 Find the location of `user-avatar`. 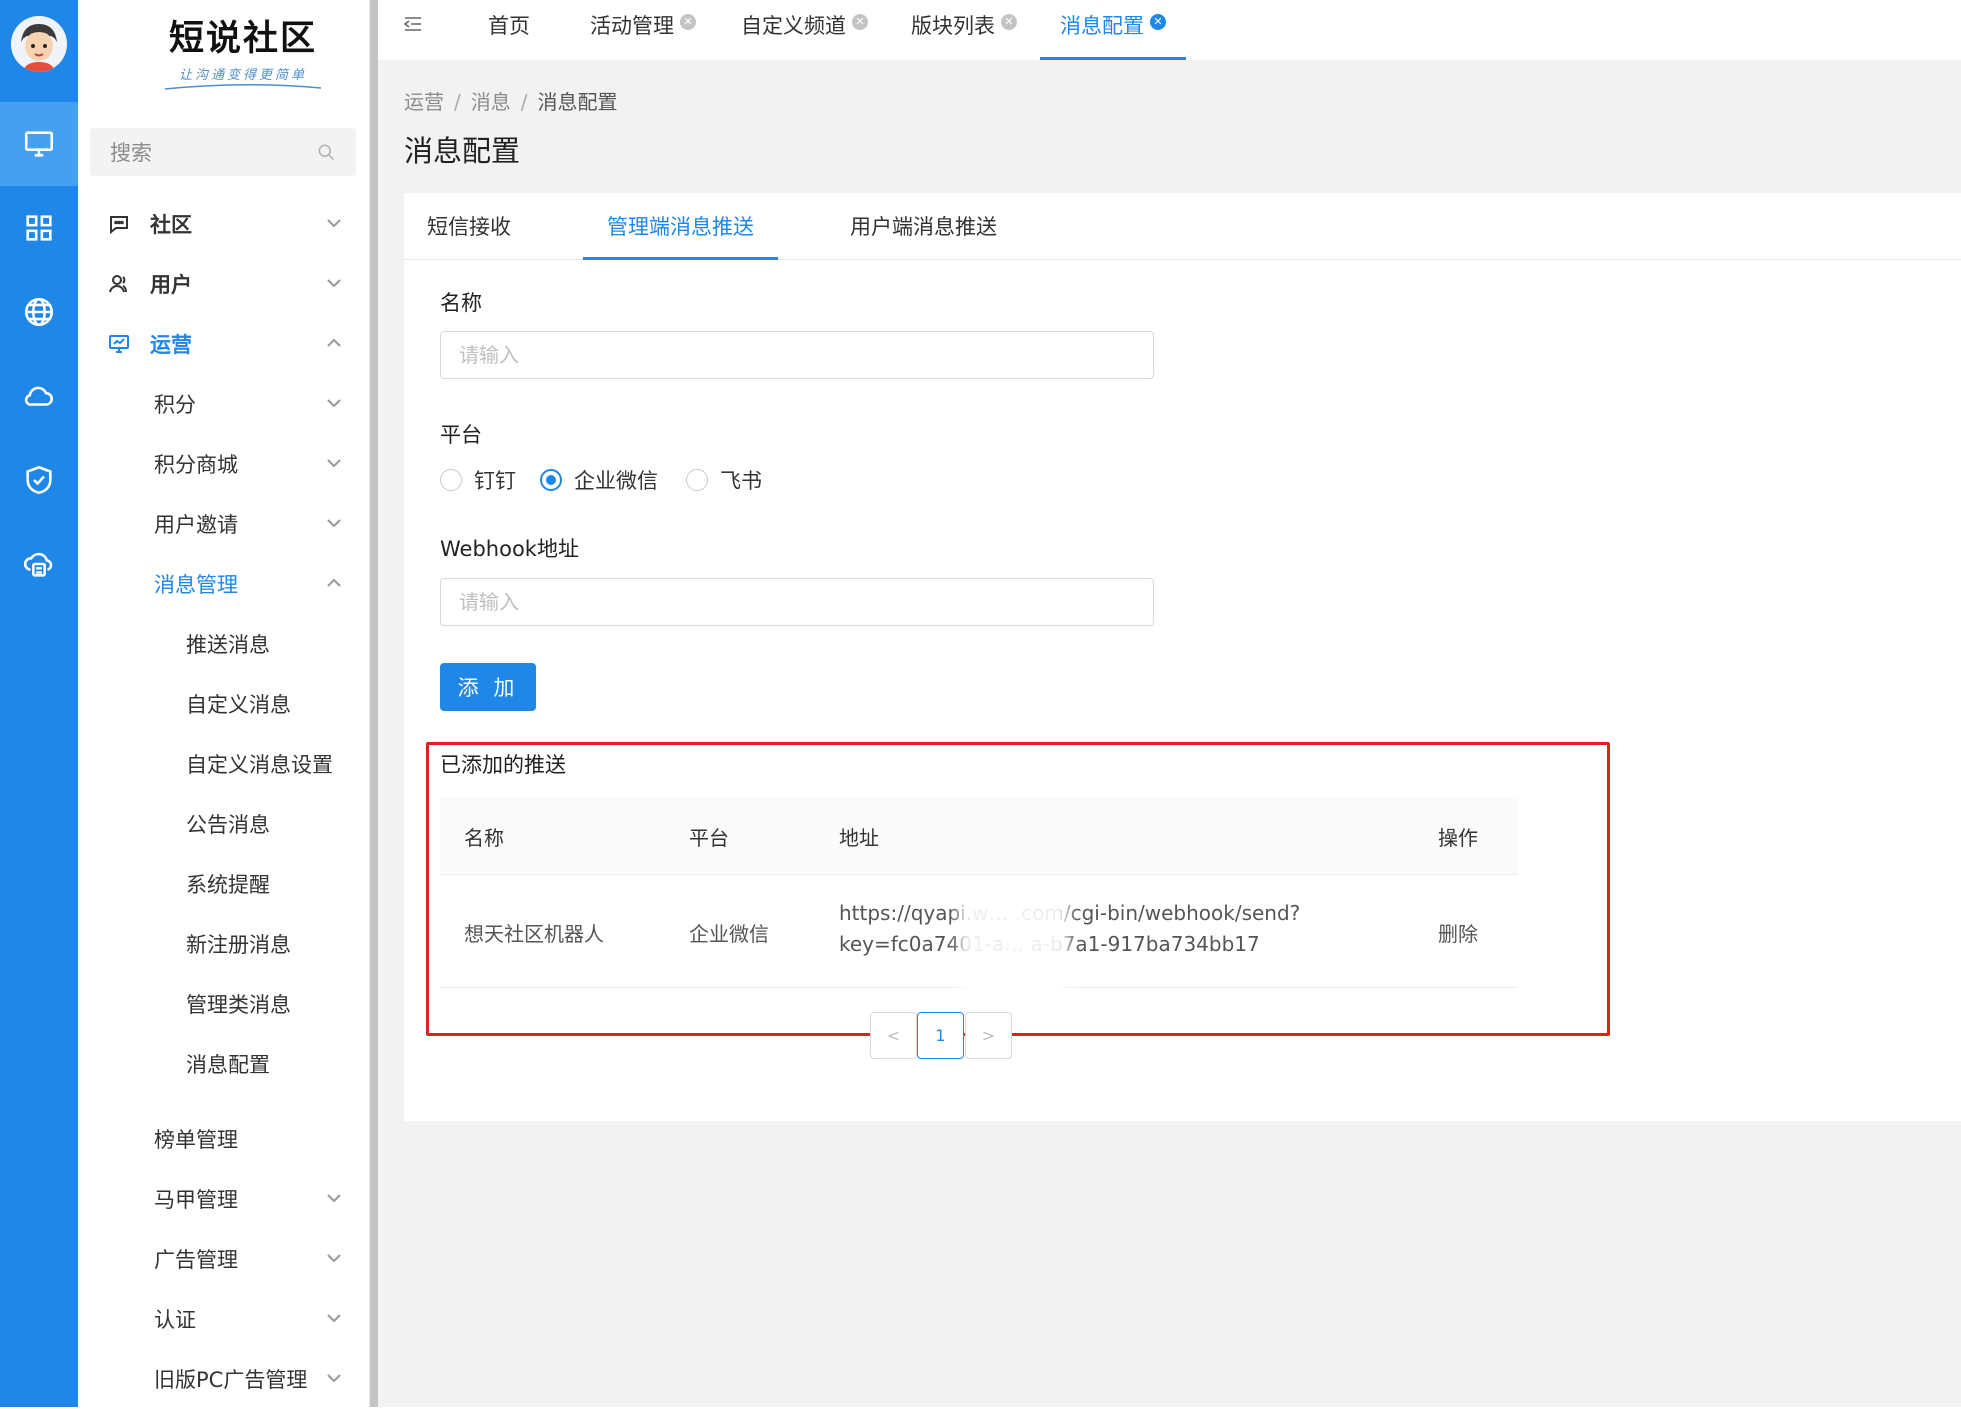

user-avatar is located at coordinates (39, 44).